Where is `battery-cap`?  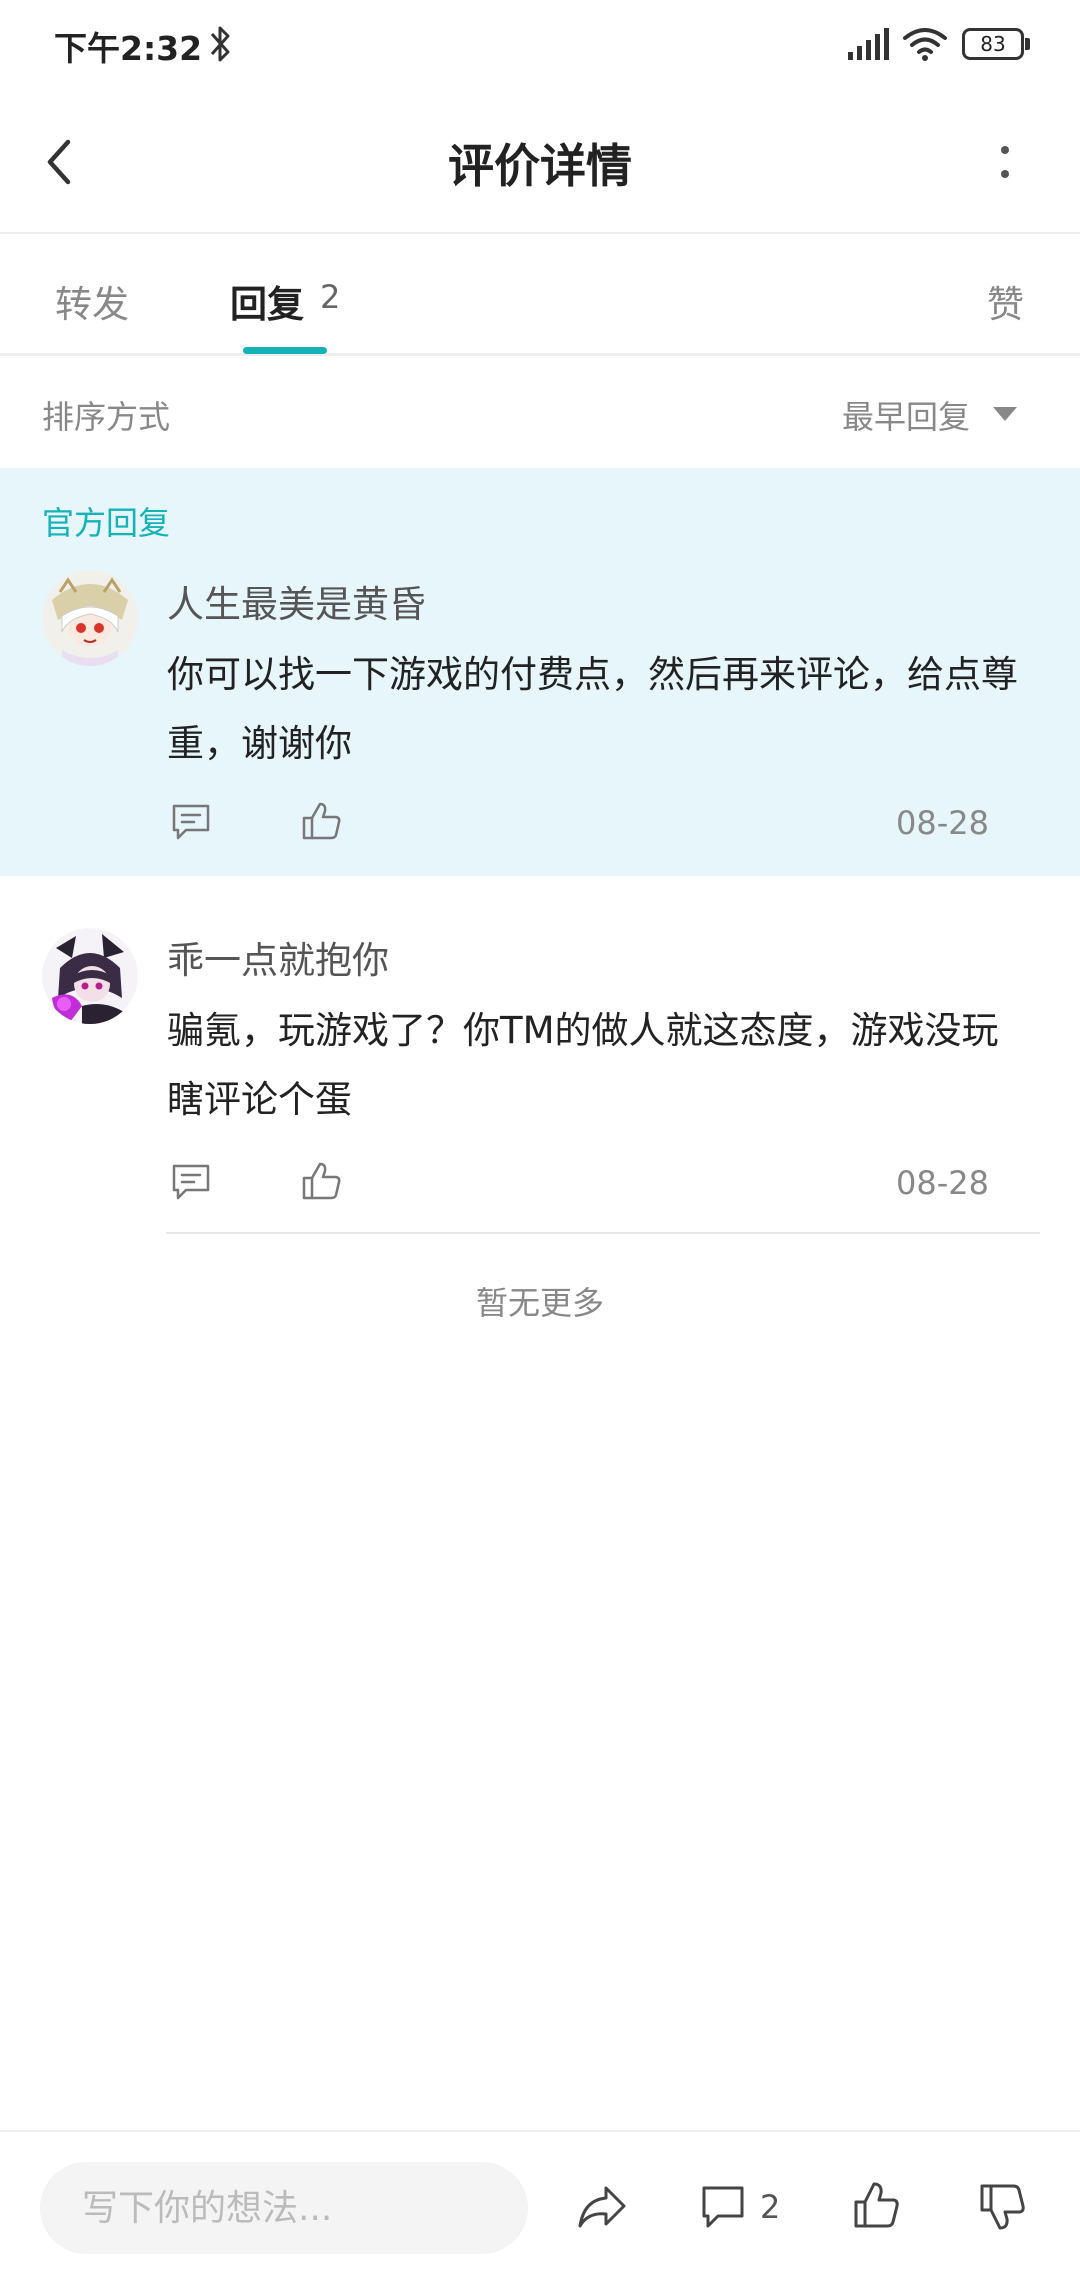 battery-cap is located at coordinates (1027, 44).